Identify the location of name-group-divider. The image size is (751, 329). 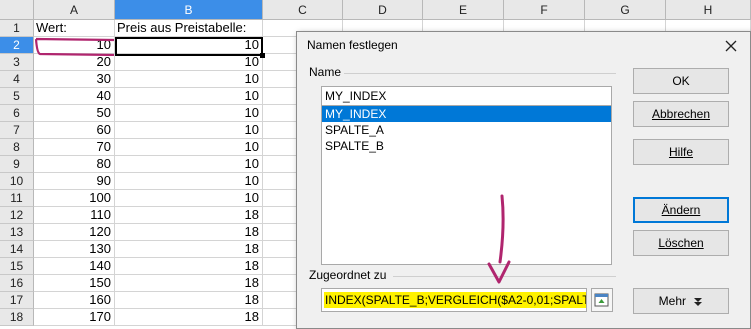
(480, 73).